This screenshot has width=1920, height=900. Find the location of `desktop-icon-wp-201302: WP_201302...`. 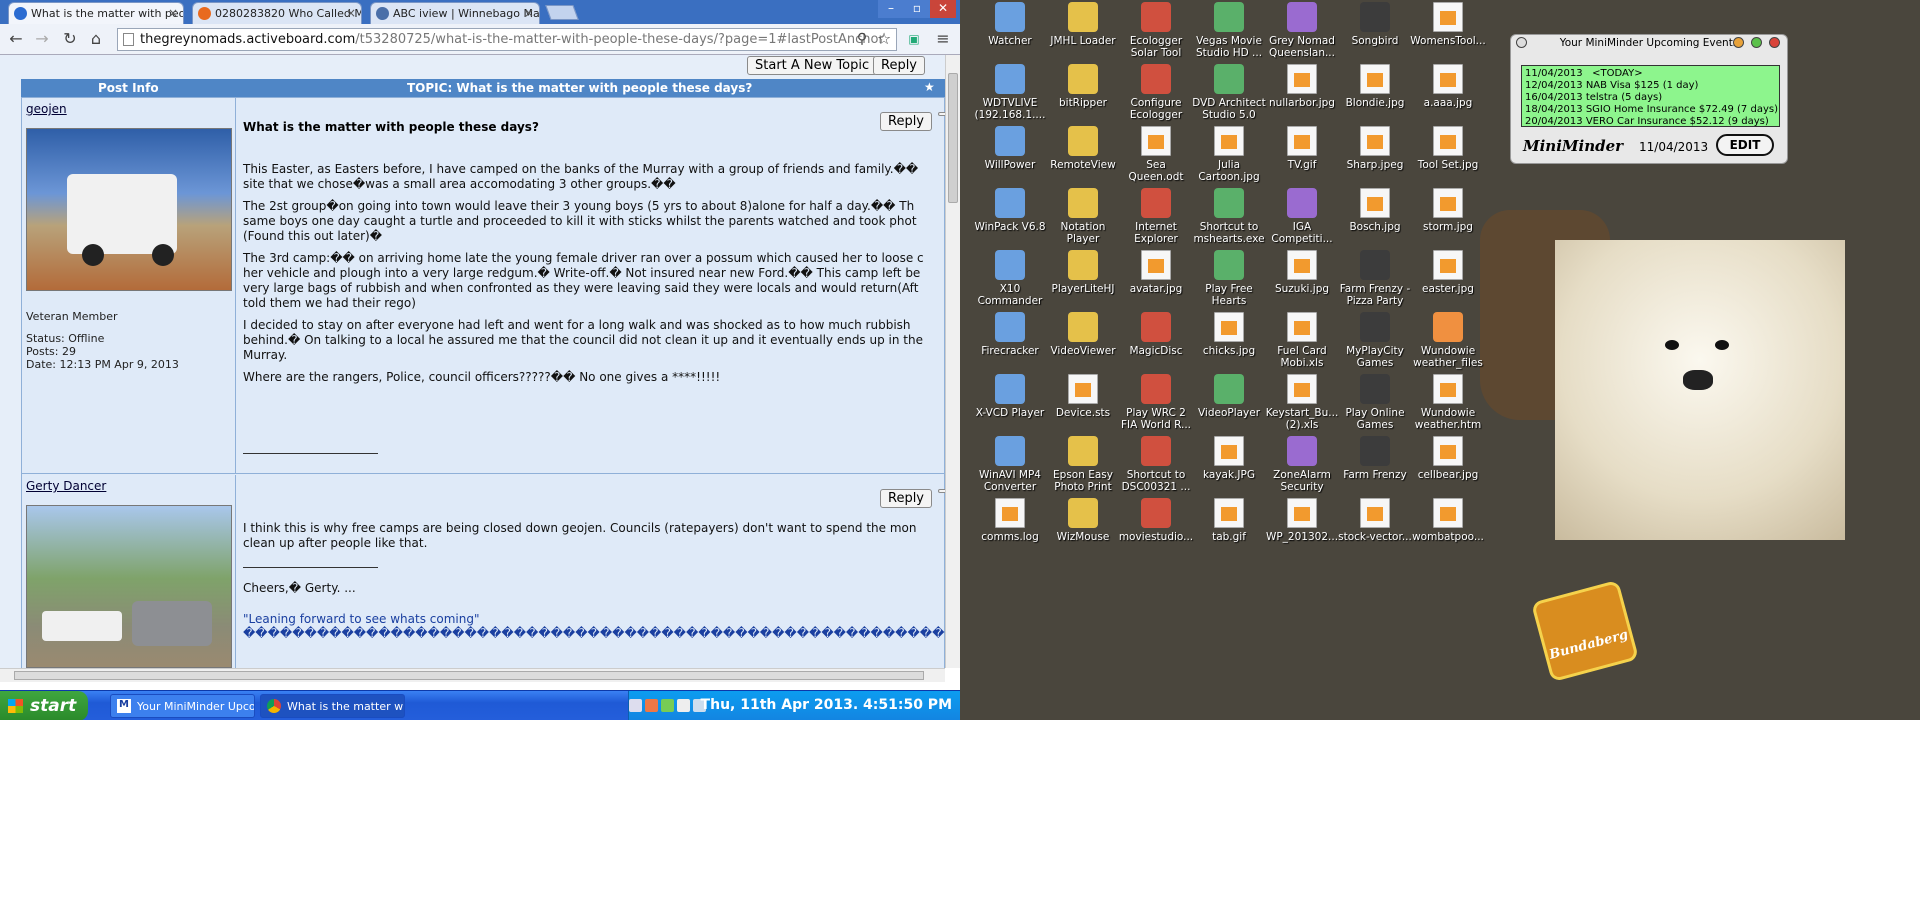

desktop-icon-wp-201302: WP_201302... is located at coordinates (1302, 520).